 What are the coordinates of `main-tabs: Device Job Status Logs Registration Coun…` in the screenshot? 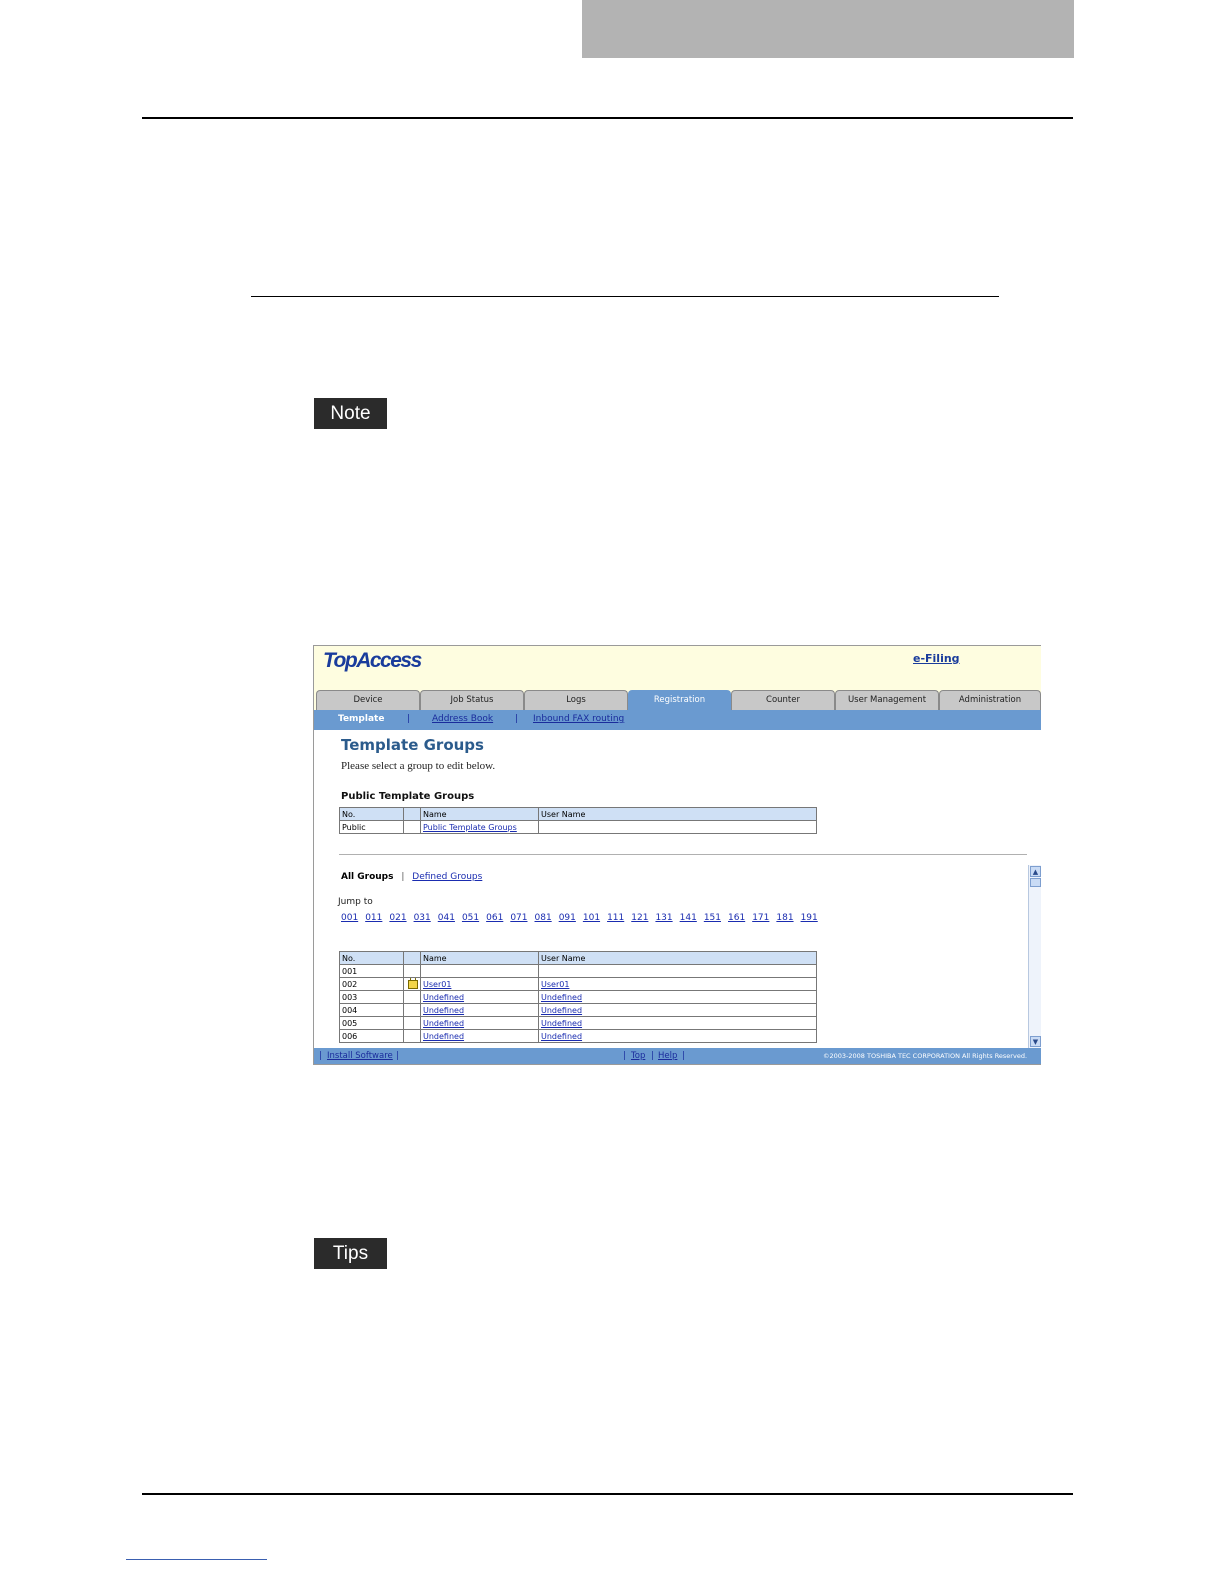 It's located at (677, 700).